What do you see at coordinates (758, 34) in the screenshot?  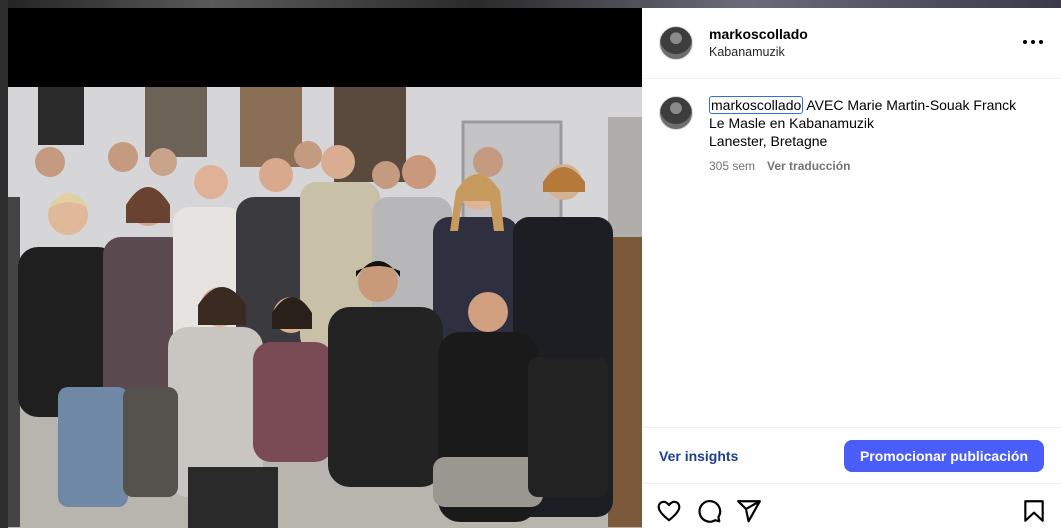 I see `header-username: markoscollado` at bounding box center [758, 34].